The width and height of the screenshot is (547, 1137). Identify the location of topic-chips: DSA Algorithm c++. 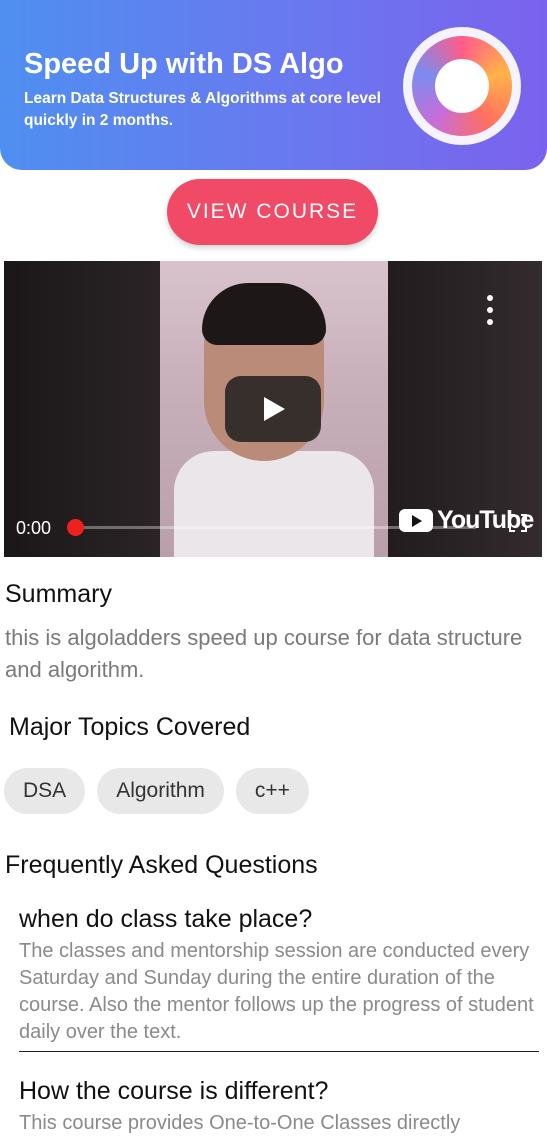
(156, 791).